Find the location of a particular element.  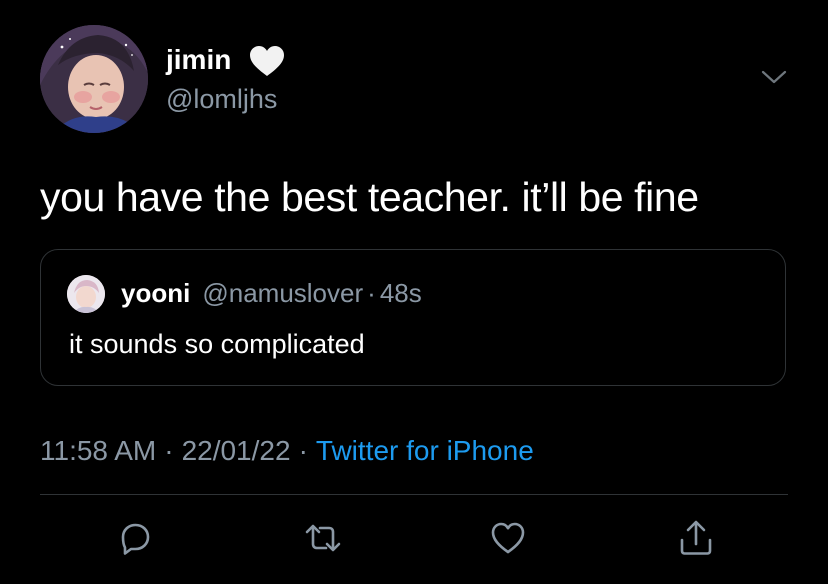

divider is located at coordinates (414, 494).